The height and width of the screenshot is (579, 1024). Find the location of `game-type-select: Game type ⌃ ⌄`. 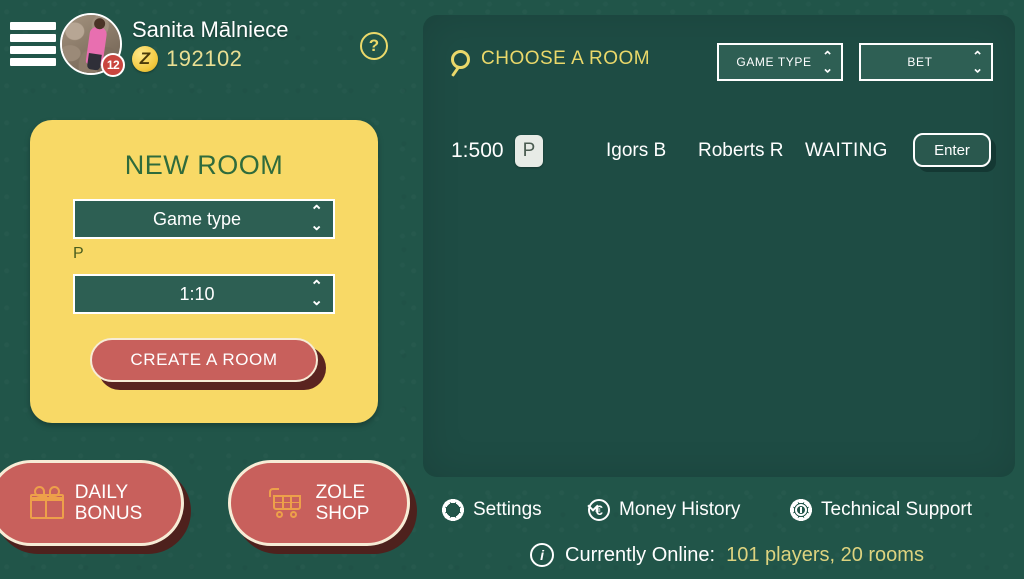

game-type-select: Game type ⌃ ⌄ is located at coordinates (204, 219).